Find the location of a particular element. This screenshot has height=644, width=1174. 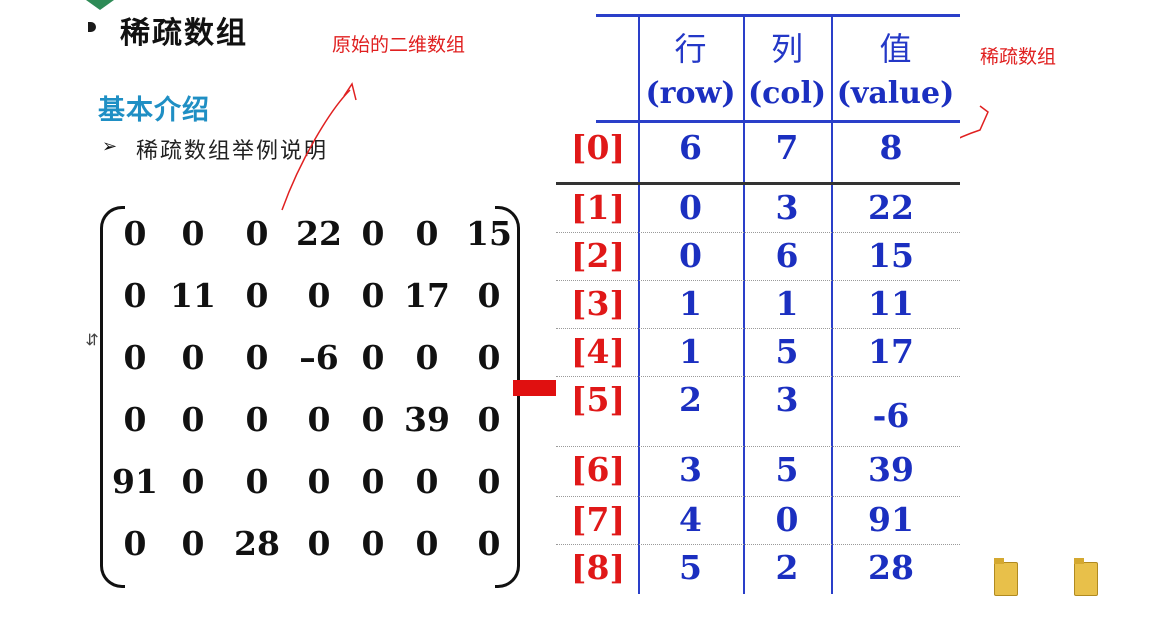

row-index: [5] is located at coordinates (598, 399).